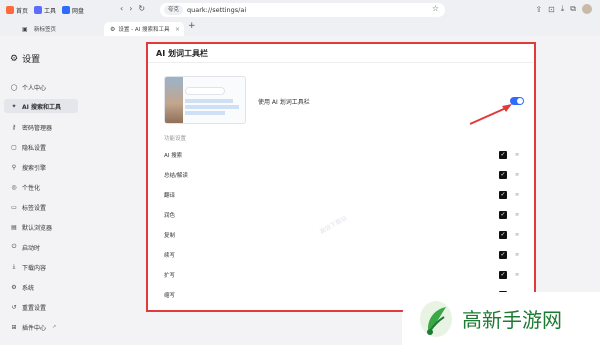  What do you see at coordinates (302, 10) in the screenshot?
I see `address-bar: 夸克 quark://settings/ai ☆` at bounding box center [302, 10].